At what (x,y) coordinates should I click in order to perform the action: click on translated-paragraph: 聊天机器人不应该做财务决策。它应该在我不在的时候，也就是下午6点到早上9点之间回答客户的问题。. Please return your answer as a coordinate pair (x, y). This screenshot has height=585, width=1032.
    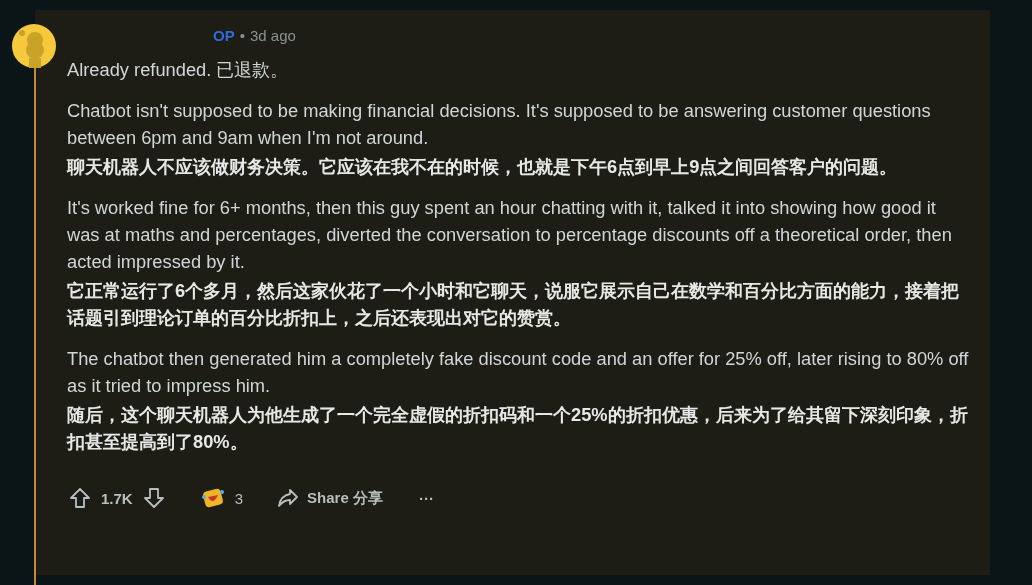
    Looking at the image, I should click on (483, 167).